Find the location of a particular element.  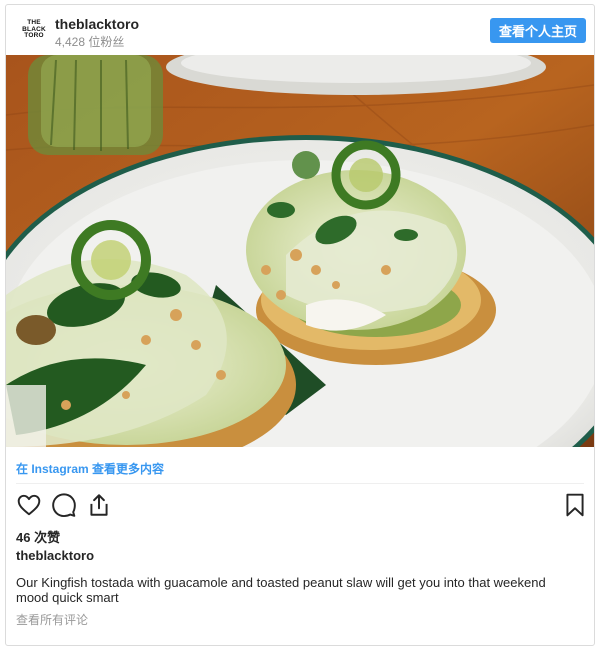

username: theblacktoro is located at coordinates (97, 24).